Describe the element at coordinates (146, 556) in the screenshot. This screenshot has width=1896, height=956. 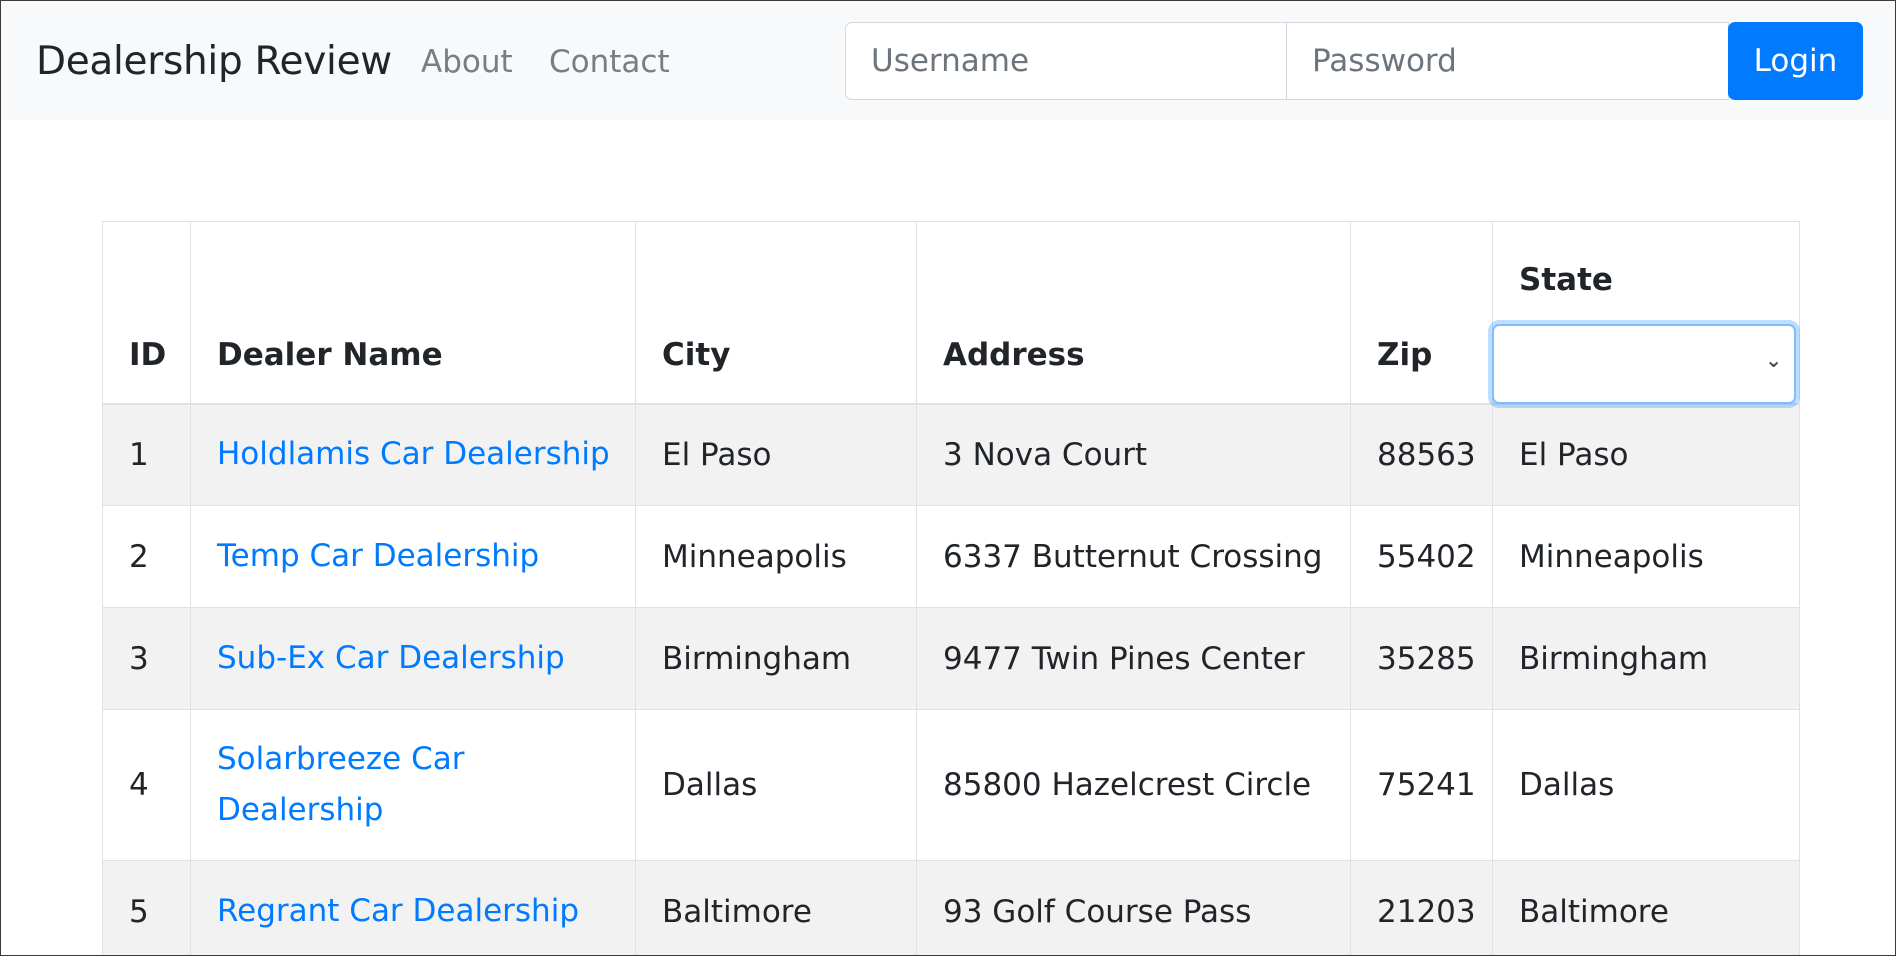
I see `cell-id: 2` at that location.